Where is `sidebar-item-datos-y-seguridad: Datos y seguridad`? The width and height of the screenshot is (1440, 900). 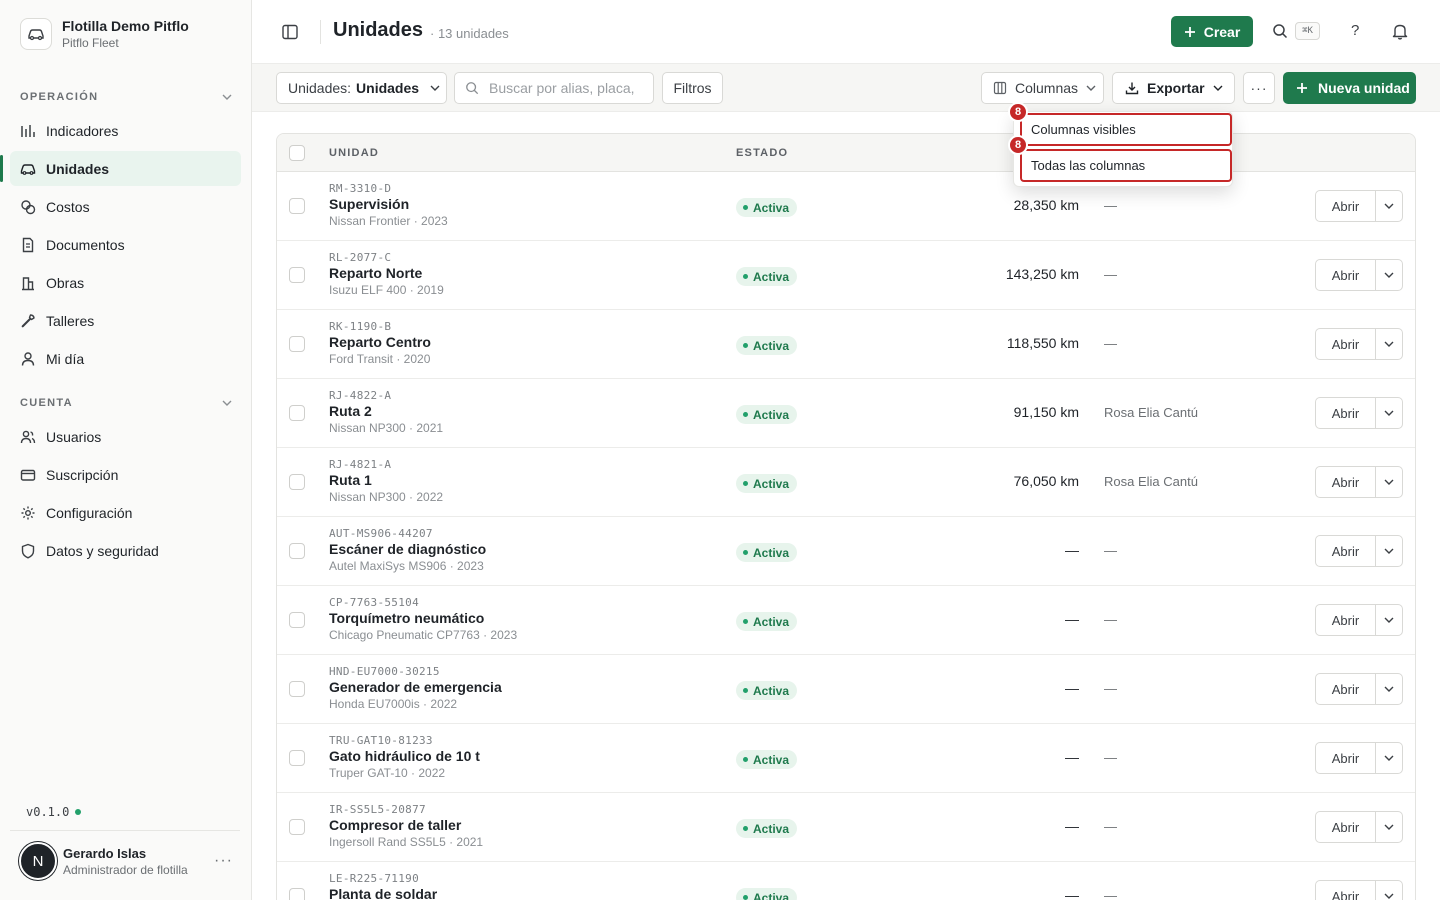 sidebar-item-datos-y-seguridad: Datos y seguridad is located at coordinates (125, 550).